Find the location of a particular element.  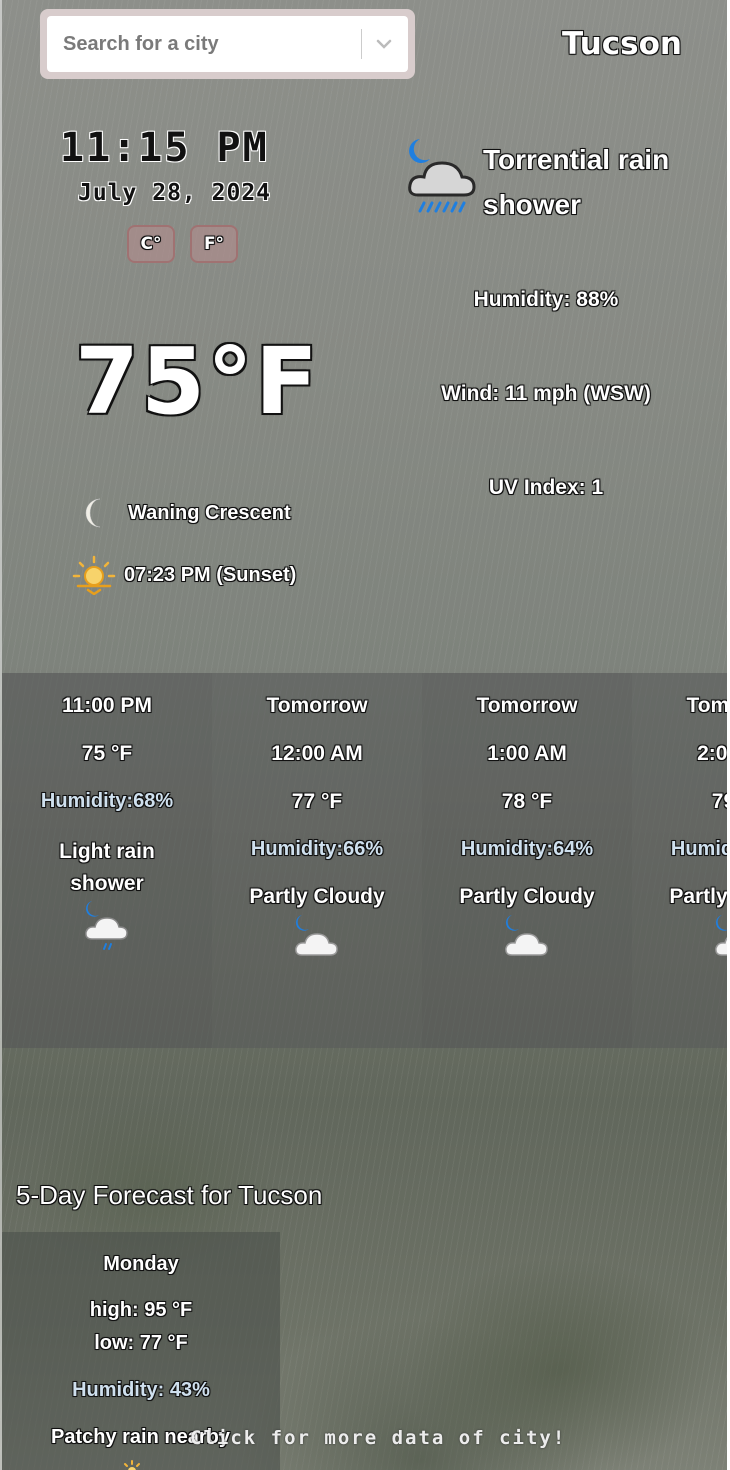

current-time: 11:15 PM is located at coordinates (164, 148).